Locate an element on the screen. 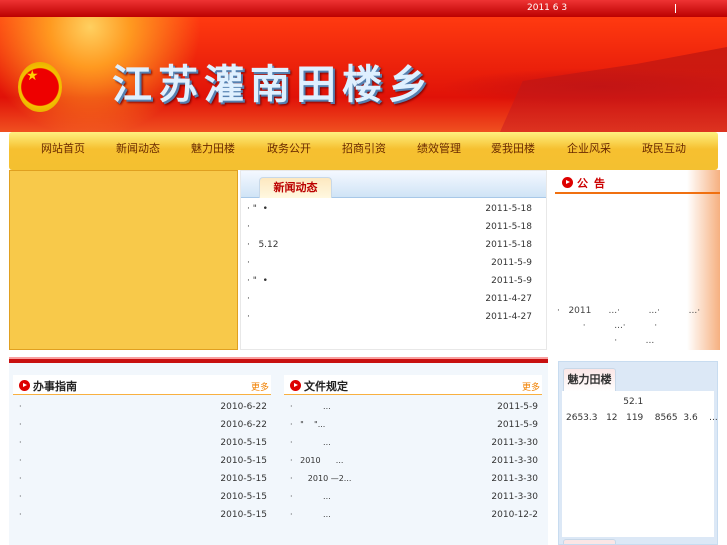 The height and width of the screenshot is (545, 727). list-item: · ... 2011-5-9 is located at coordinates (413, 407).